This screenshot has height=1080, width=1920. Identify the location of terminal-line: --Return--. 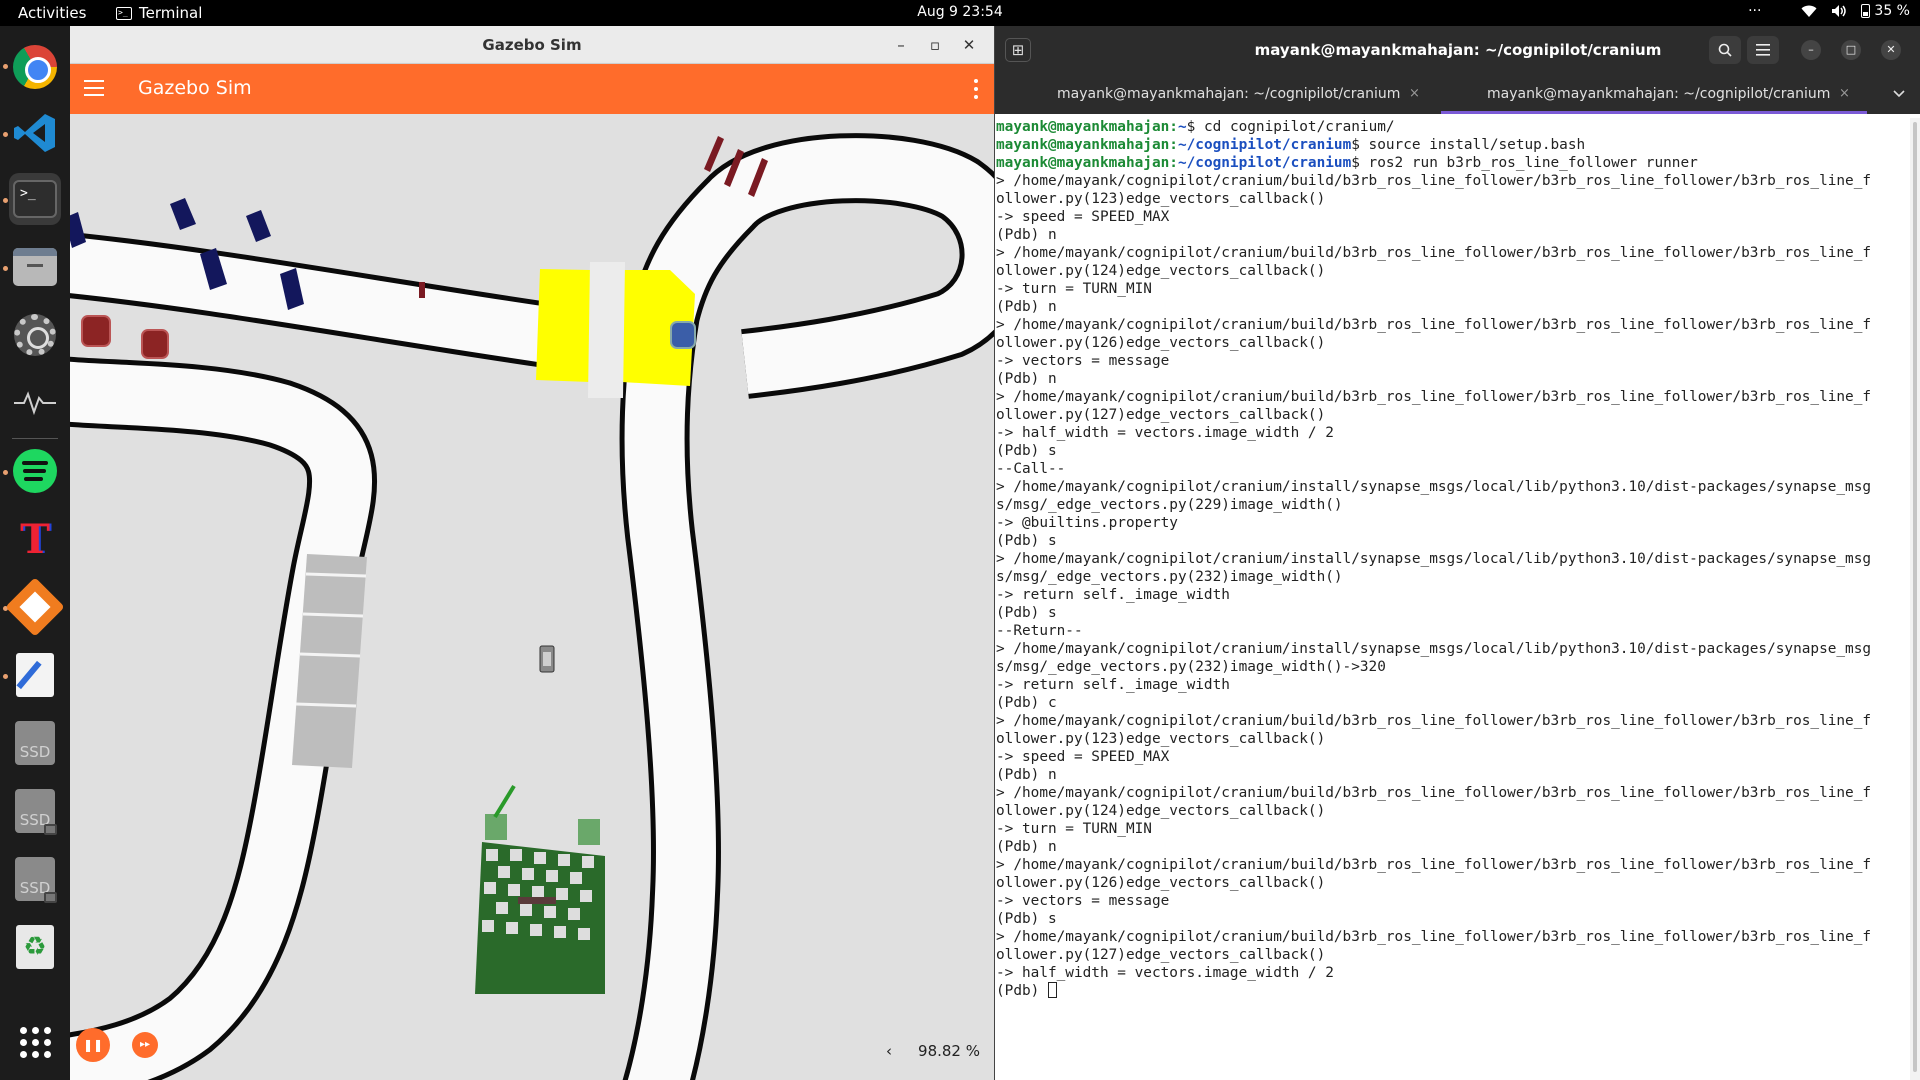
(1039, 631).